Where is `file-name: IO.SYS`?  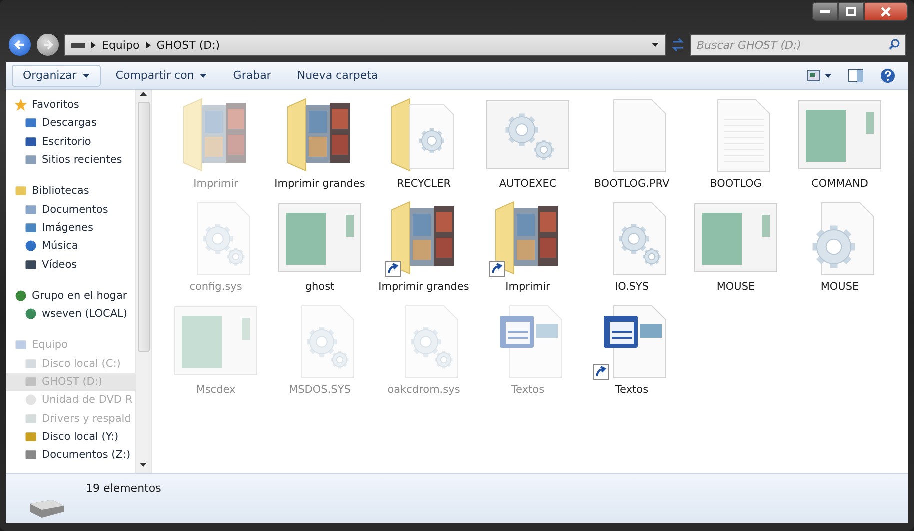 file-name: IO.SYS is located at coordinates (632, 287).